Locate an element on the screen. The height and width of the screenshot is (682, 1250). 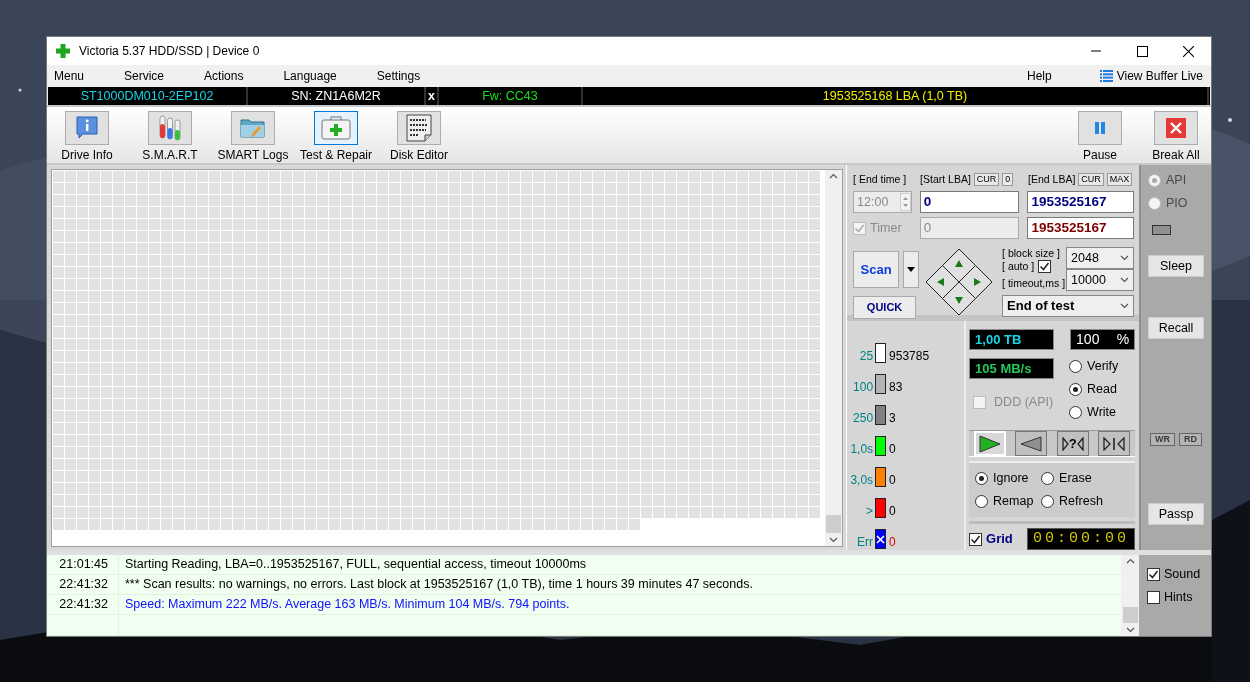
skip-end-icon is located at coordinates (1114, 443).